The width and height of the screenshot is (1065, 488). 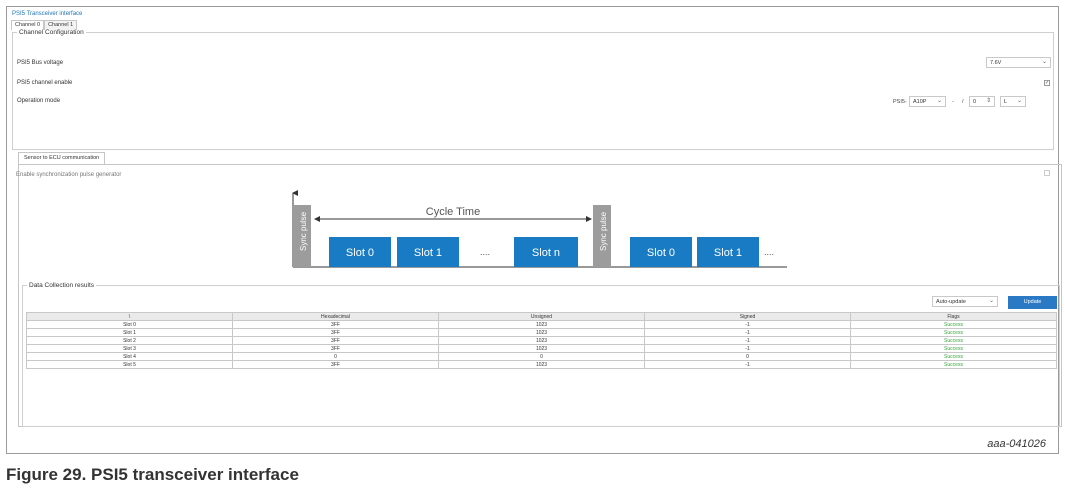 I want to click on table-row: Slot 4 0 0 0 Success, so click(x=541, y=356).